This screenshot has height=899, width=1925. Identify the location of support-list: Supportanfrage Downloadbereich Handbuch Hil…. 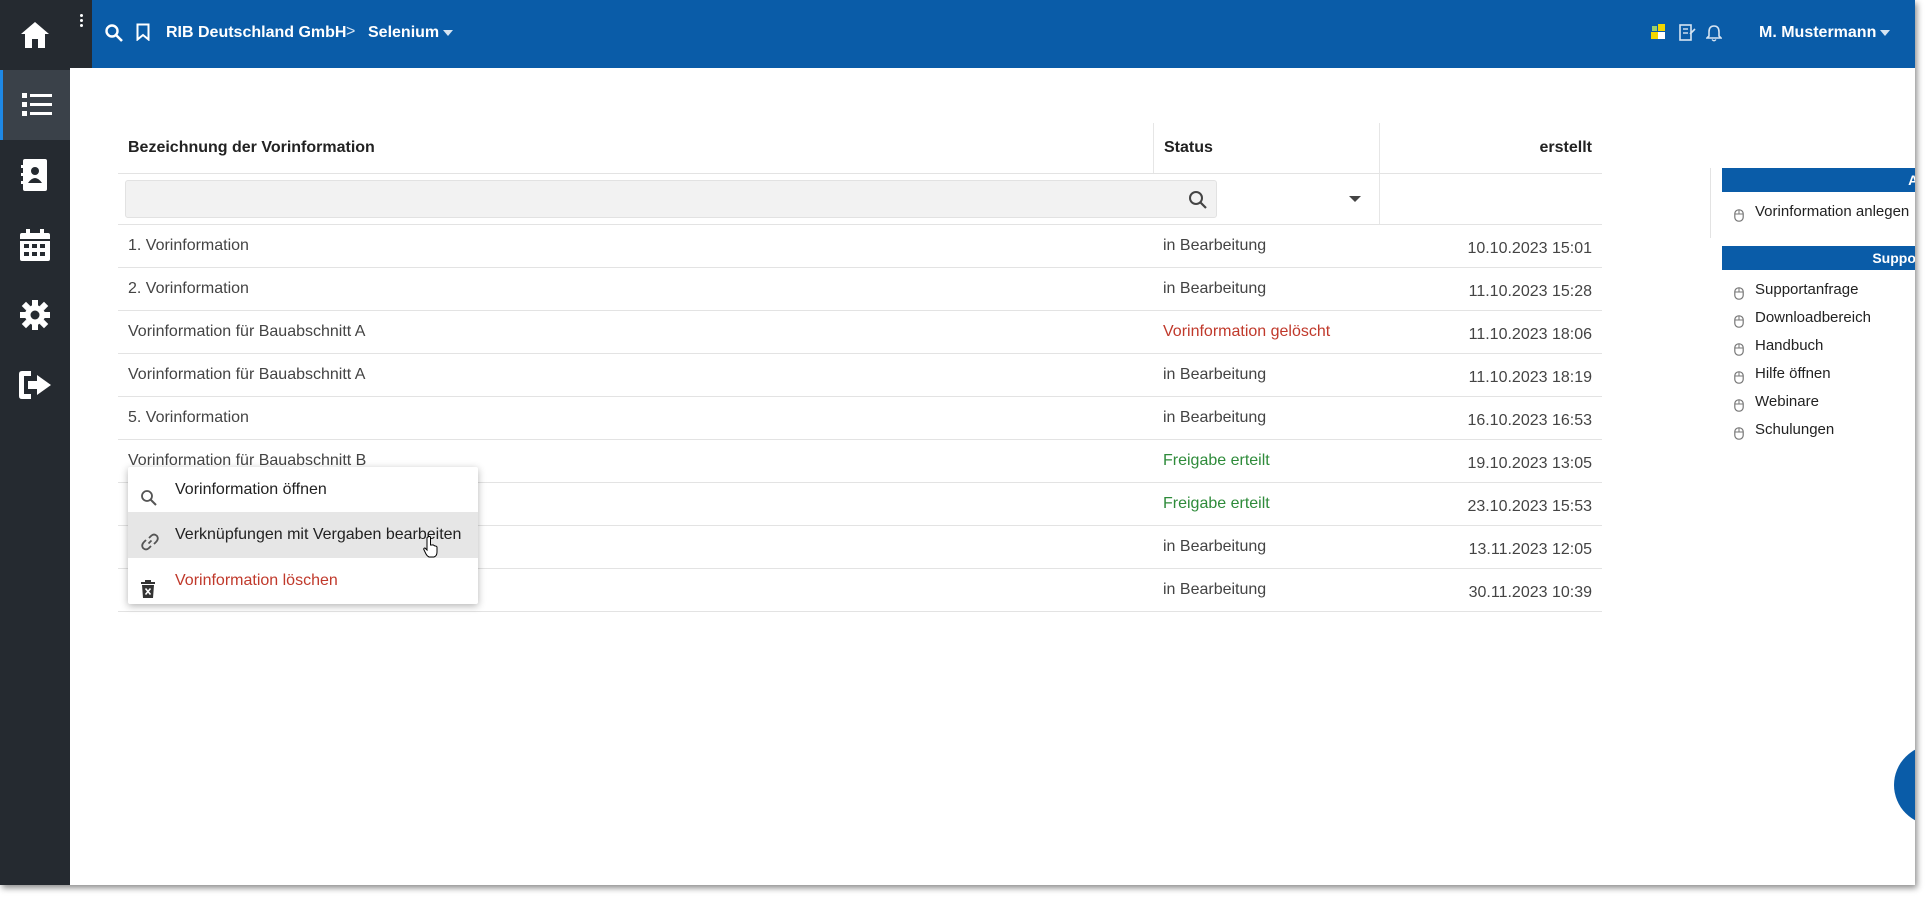
(1818, 360).